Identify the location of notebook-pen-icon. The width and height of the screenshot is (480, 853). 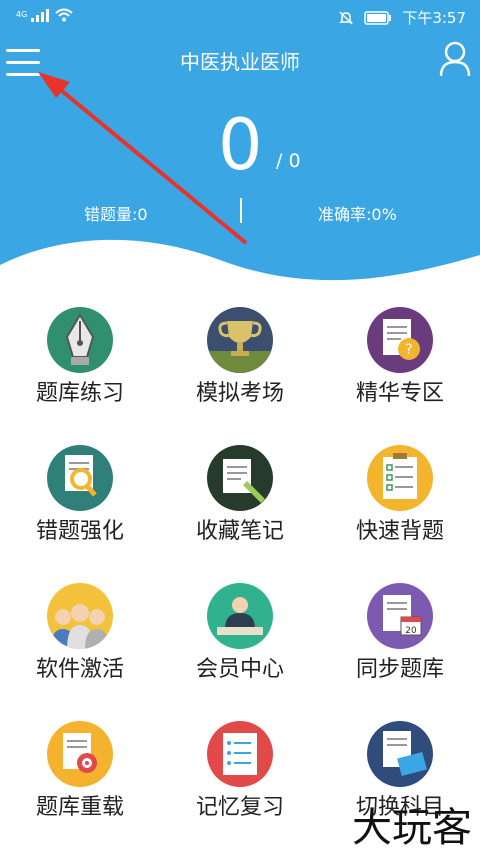
(240, 478).